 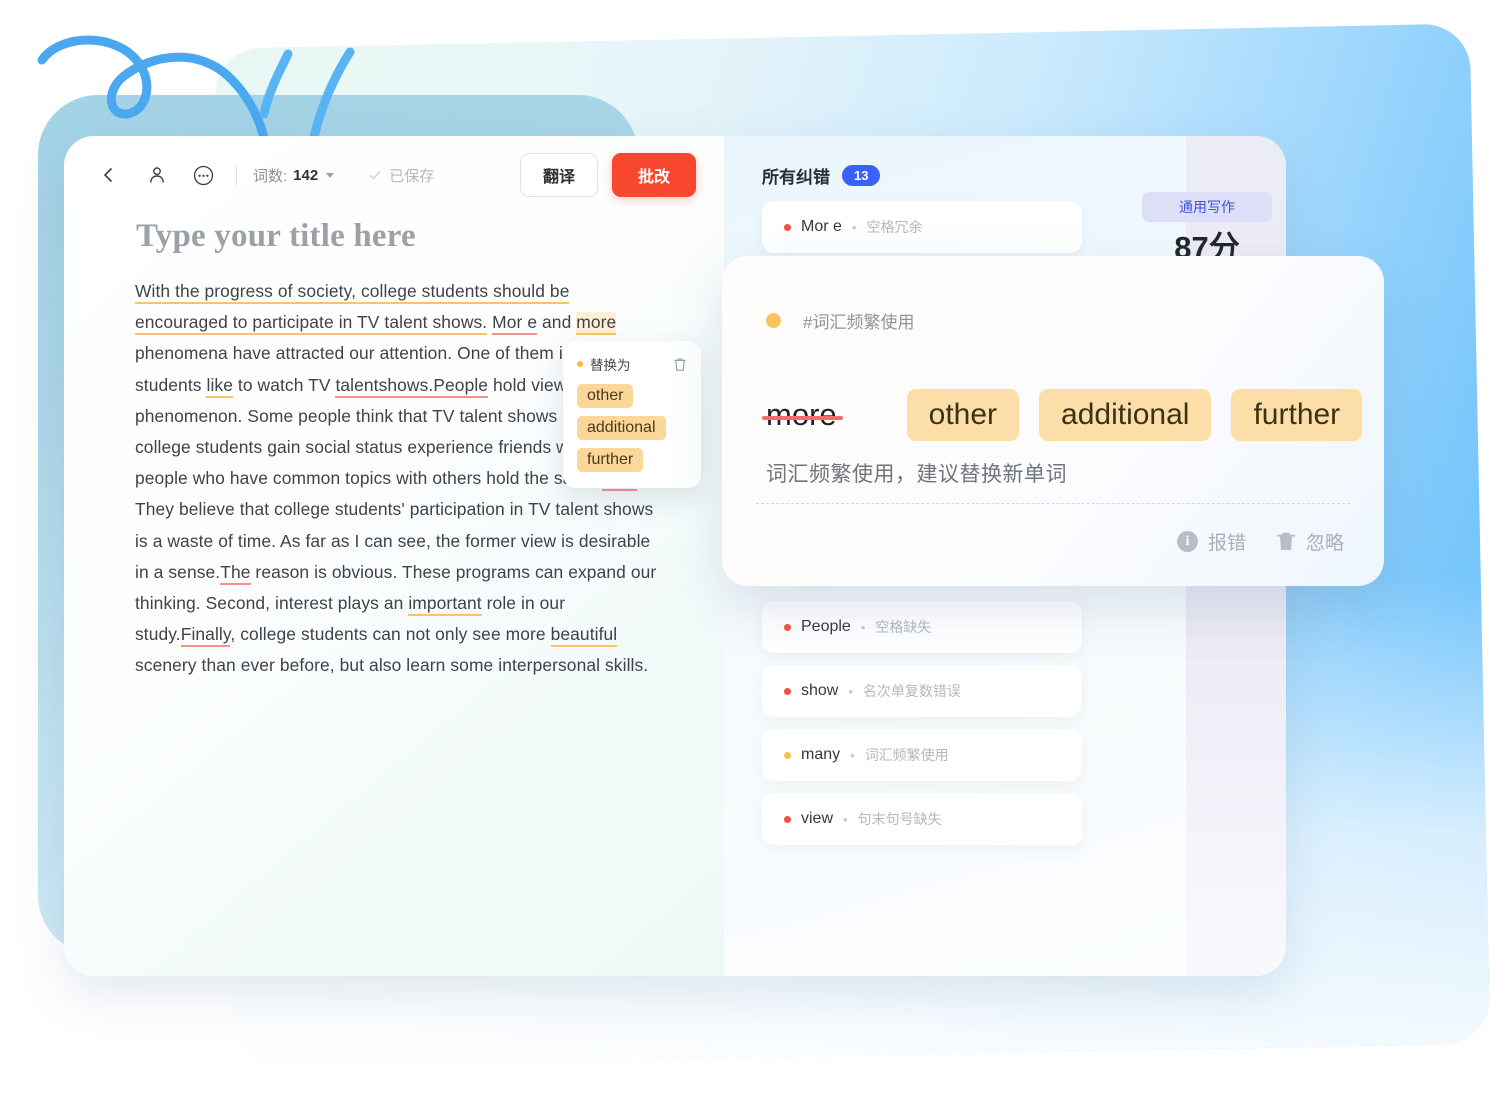 I want to click on more-options-button, so click(x=203, y=175).